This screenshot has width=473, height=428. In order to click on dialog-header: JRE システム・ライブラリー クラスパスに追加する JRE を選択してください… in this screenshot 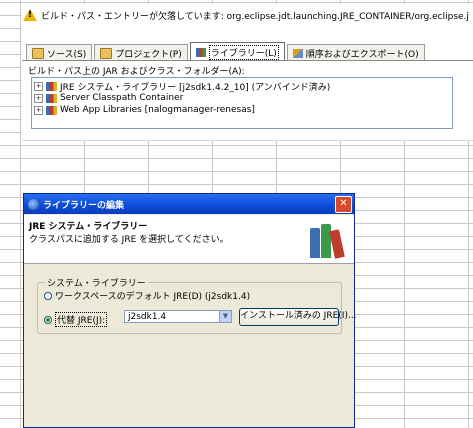, I will do `click(189, 239)`.